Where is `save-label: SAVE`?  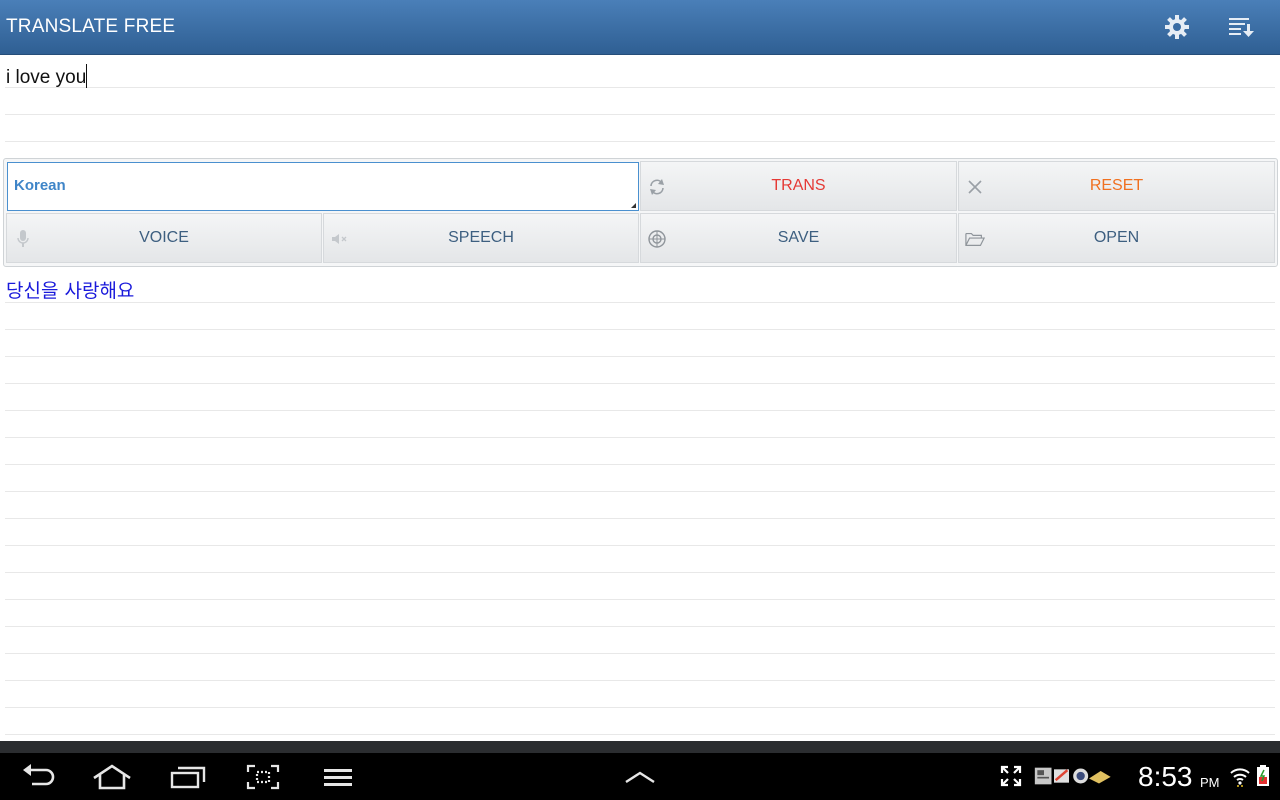 save-label: SAVE is located at coordinates (798, 237).